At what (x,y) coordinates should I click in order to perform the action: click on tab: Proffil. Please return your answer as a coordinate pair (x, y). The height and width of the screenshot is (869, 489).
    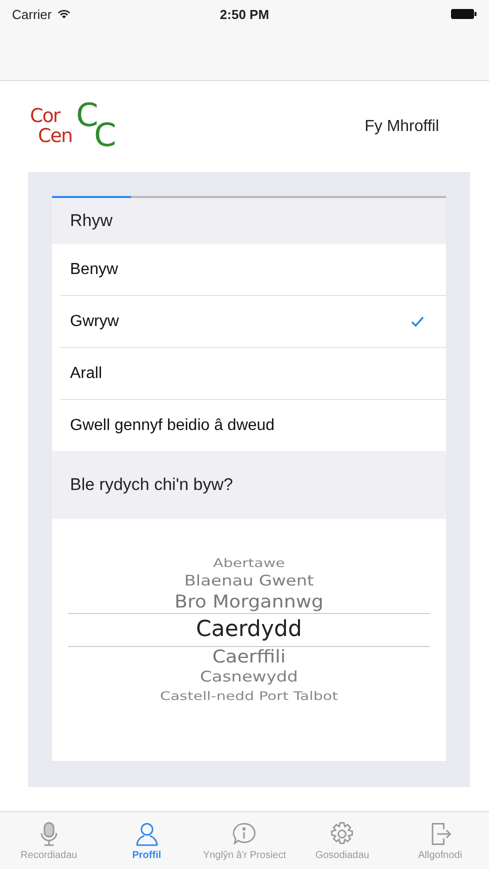
    Looking at the image, I should click on (147, 840).